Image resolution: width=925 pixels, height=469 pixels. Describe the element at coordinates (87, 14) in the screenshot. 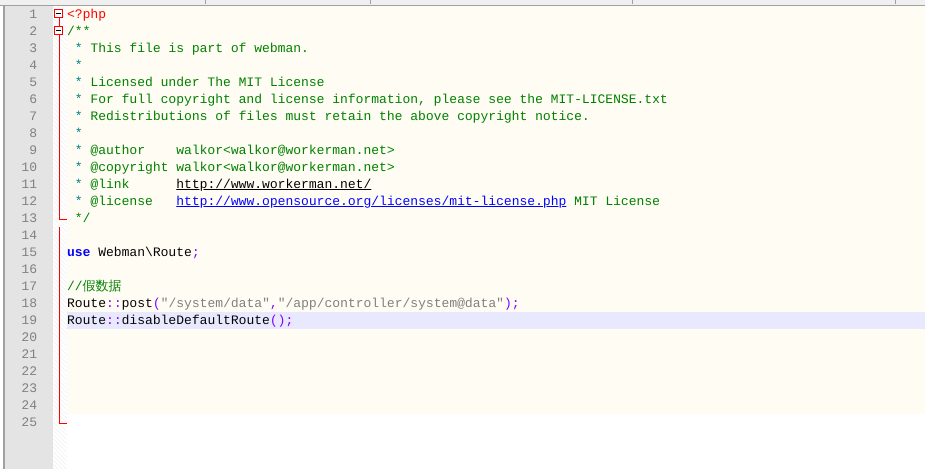

I see `code-line: <?php` at that location.